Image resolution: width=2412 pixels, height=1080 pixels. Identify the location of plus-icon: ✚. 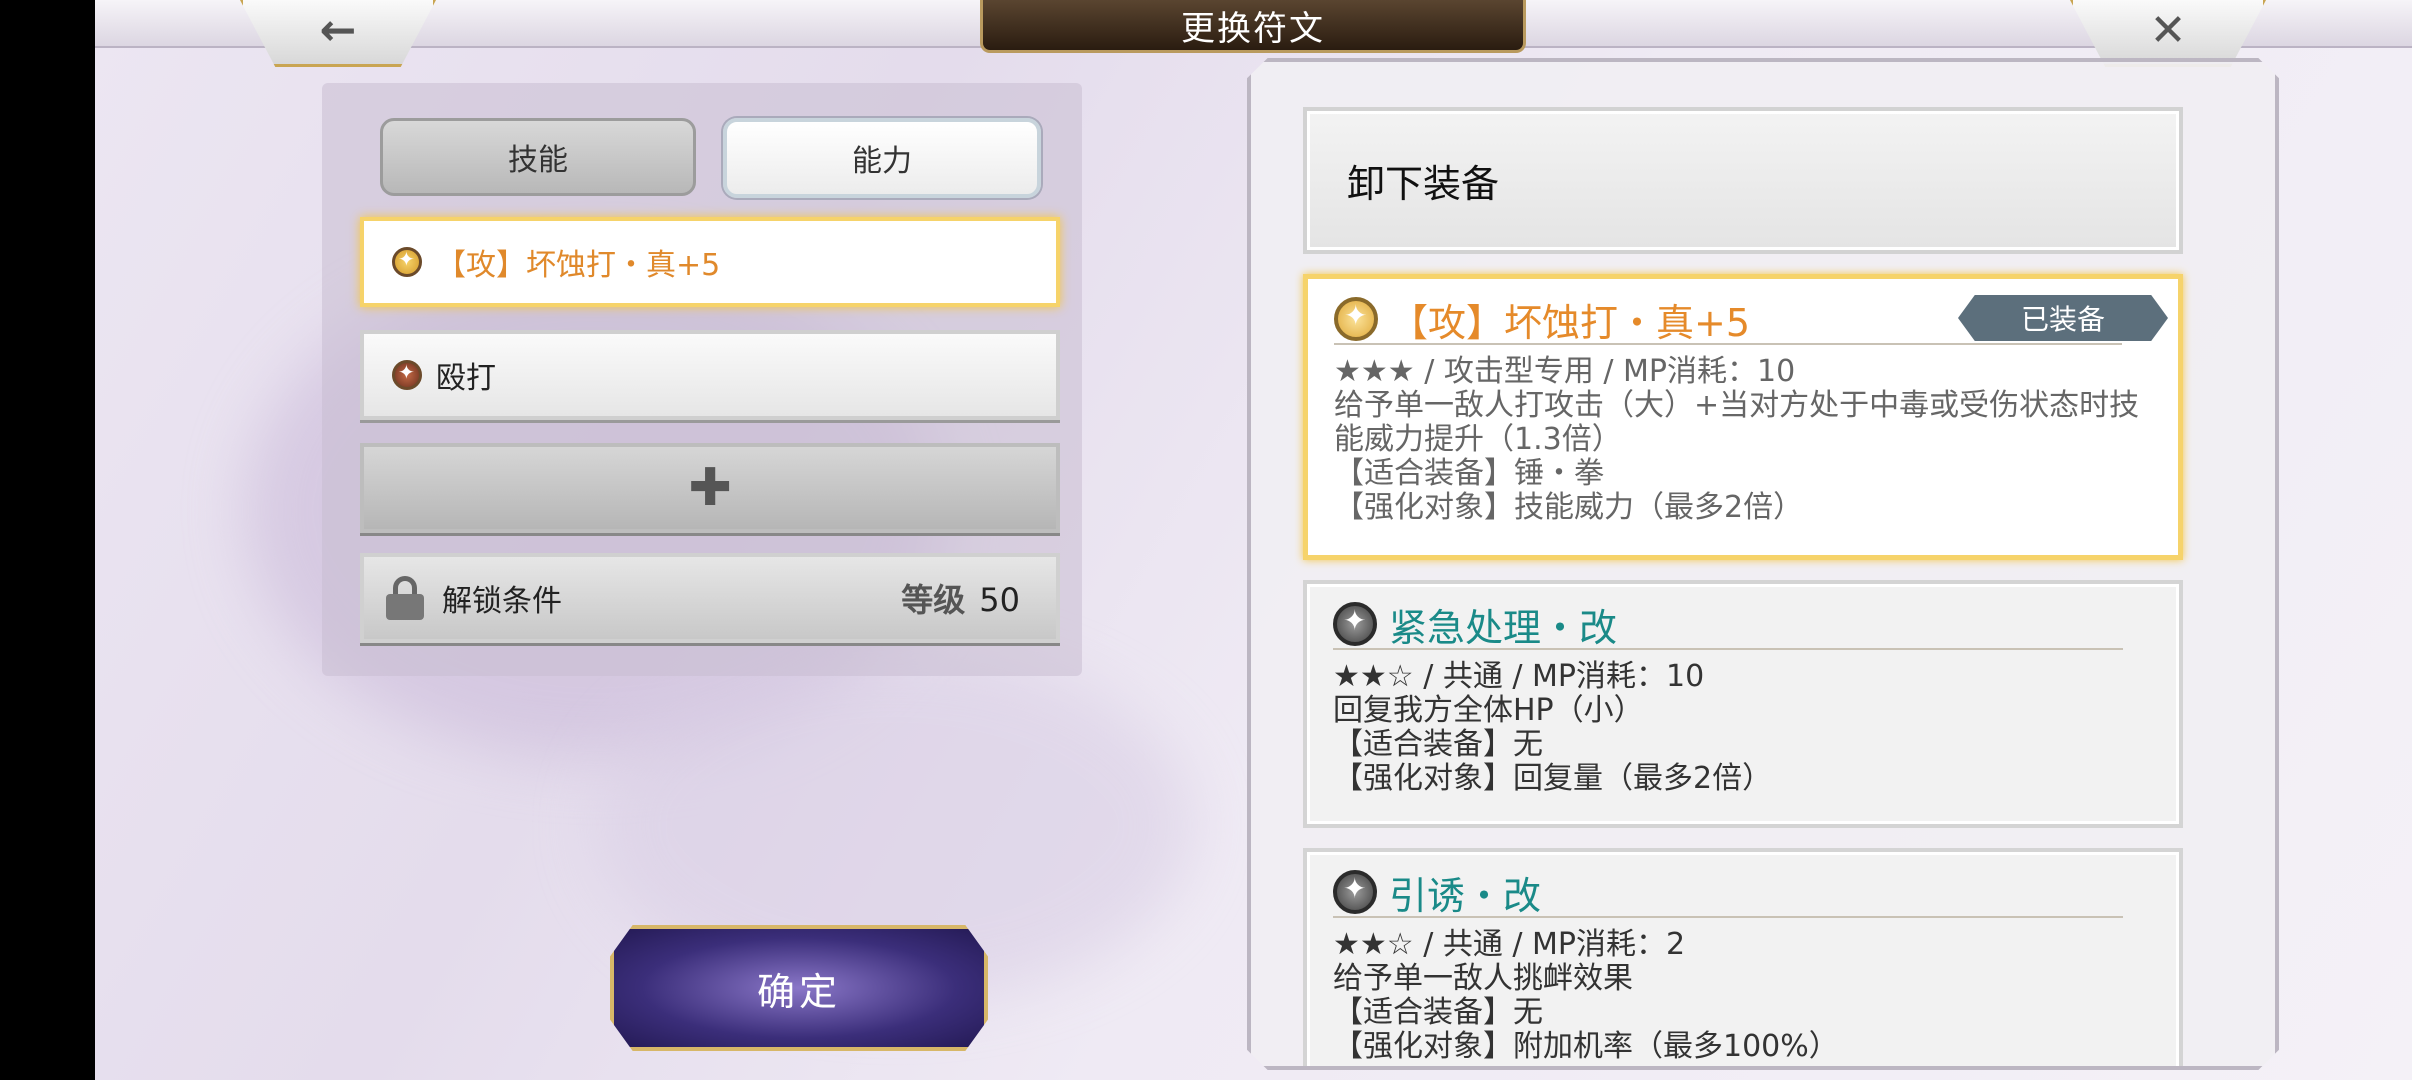
(710, 488).